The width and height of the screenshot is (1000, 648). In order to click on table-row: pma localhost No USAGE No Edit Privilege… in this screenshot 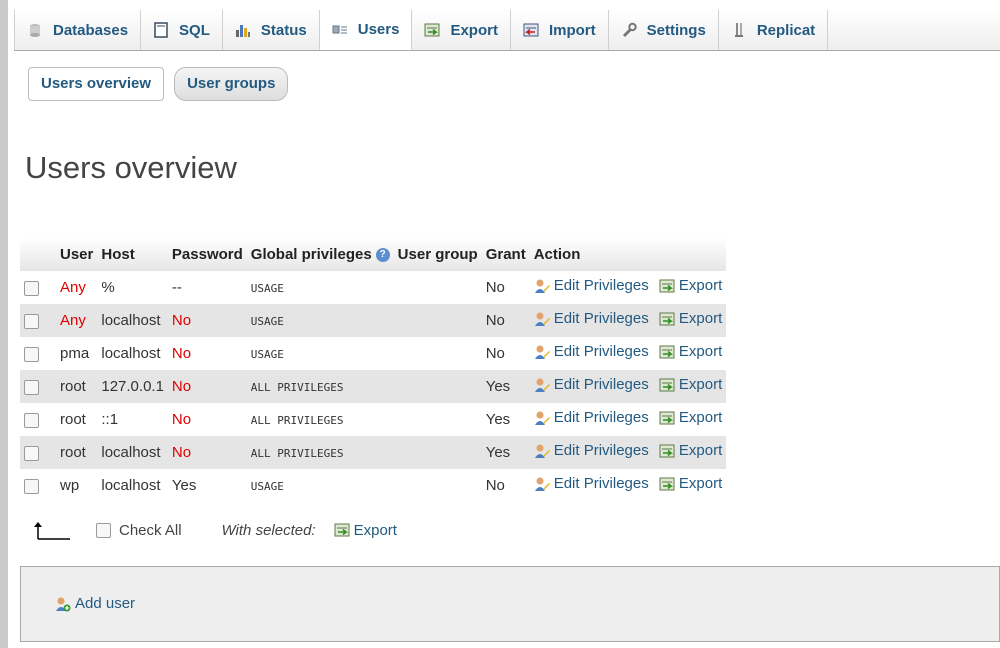, I will do `click(373, 353)`.